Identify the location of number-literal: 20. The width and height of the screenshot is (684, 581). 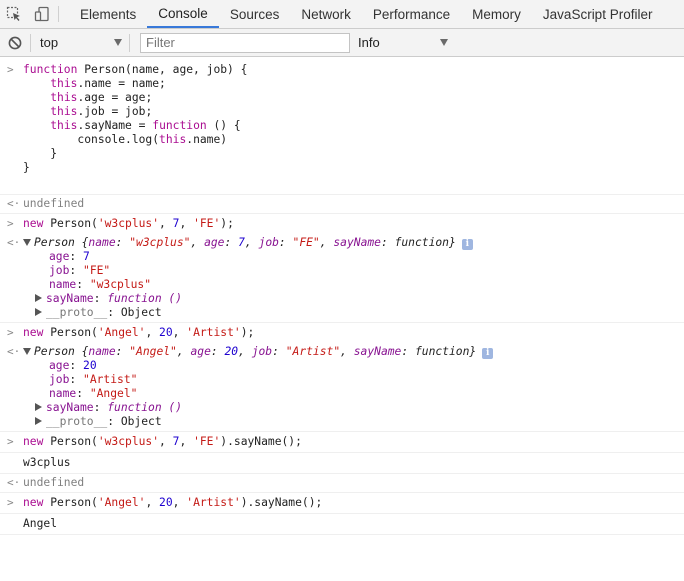
(166, 332).